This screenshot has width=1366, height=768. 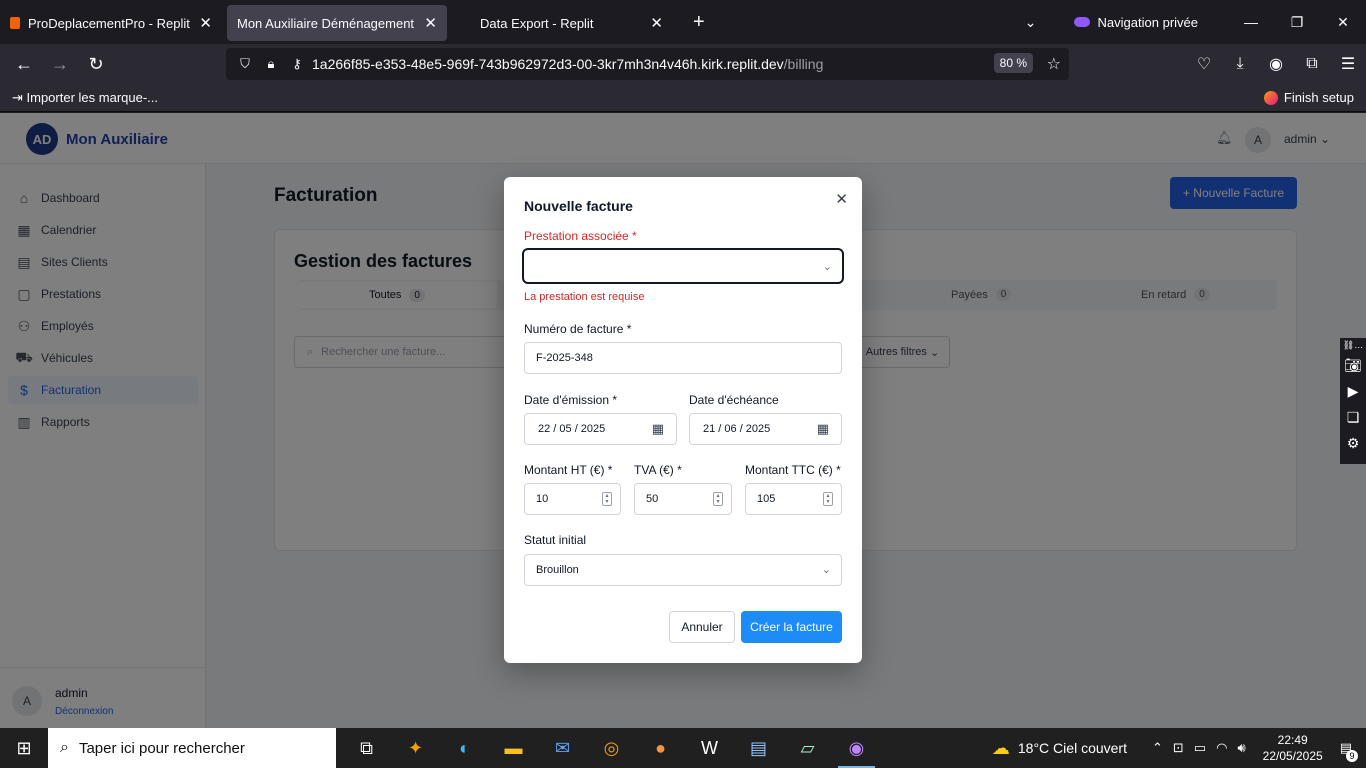 What do you see at coordinates (1204, 64) in the screenshot?
I see `pocket-icon: ♡` at bounding box center [1204, 64].